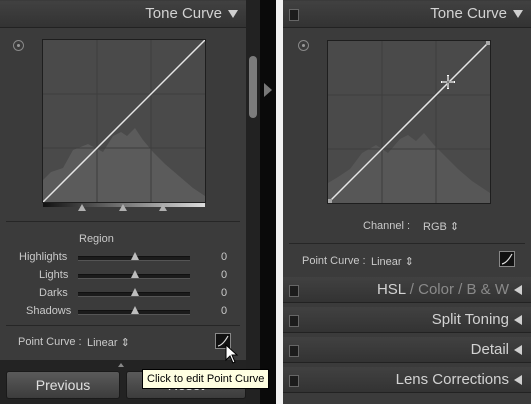 The height and width of the screenshot is (404, 531). What do you see at coordinates (224, 311) in the screenshot?
I see `shadows-value: 0` at bounding box center [224, 311].